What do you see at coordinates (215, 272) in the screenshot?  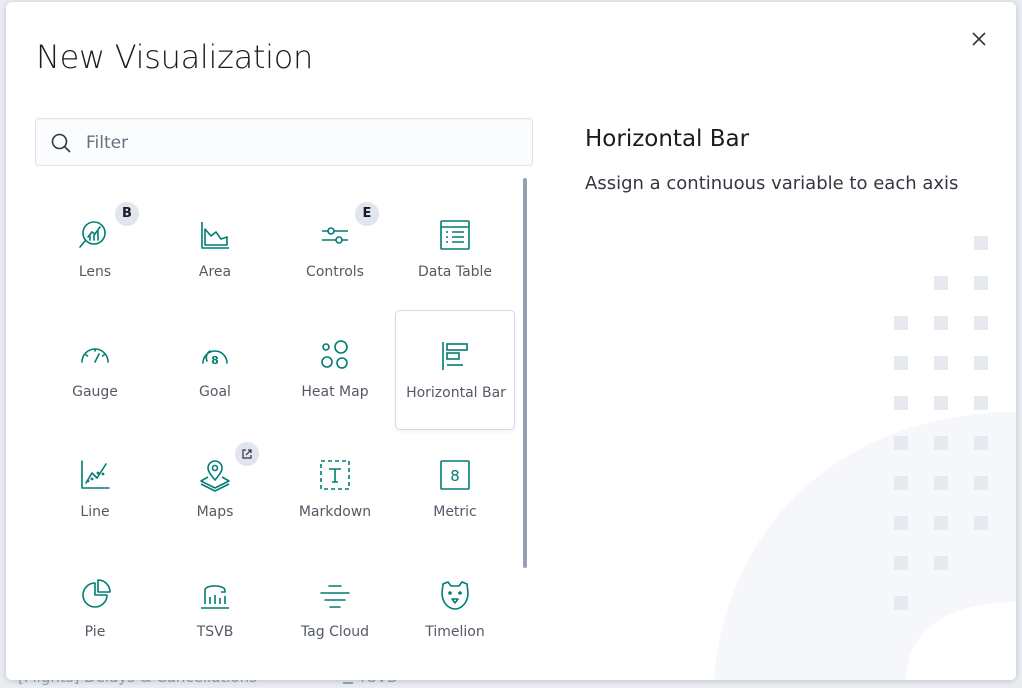 I see `vis-card-label: Area` at bounding box center [215, 272].